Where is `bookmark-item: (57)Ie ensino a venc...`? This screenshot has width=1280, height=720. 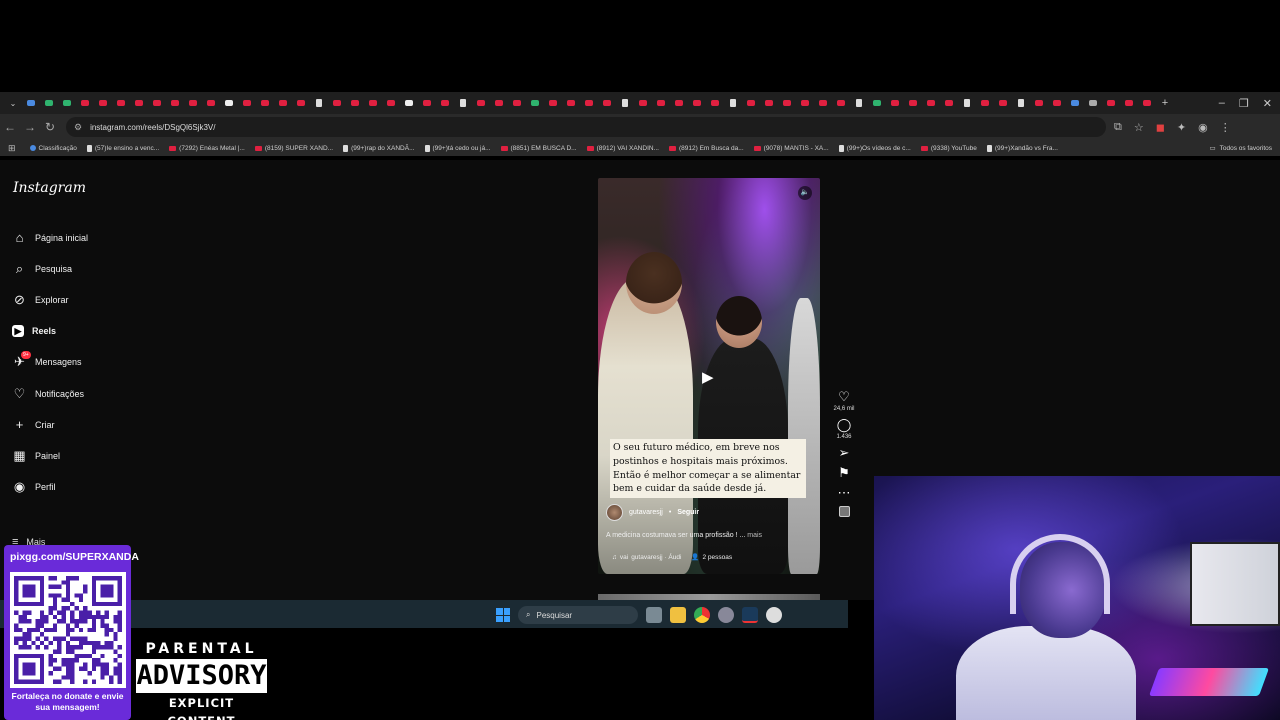
bookmark-item: (57)Ie ensino a venc... is located at coordinates (122, 148).